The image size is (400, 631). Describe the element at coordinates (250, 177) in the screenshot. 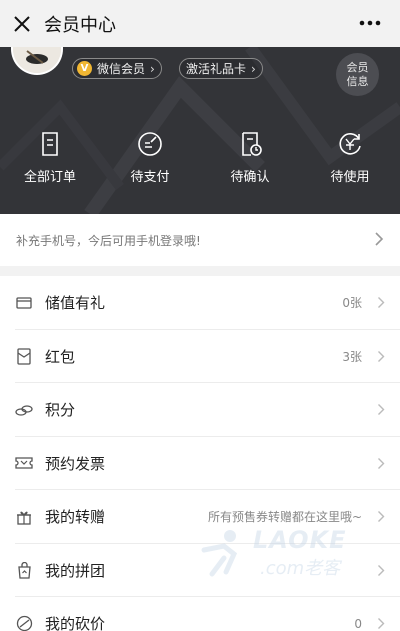

I see `order-pending-confirm-label: 待确认` at that location.